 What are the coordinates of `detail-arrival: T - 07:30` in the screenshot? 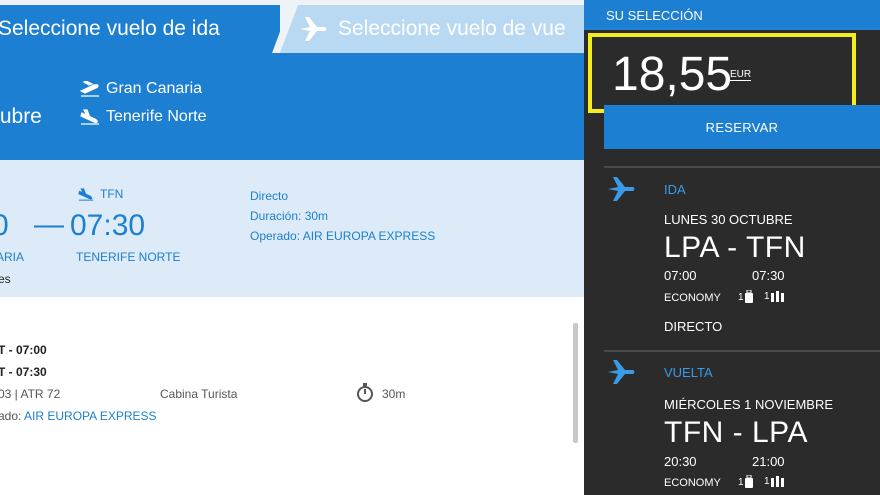 It's located at (23, 372).